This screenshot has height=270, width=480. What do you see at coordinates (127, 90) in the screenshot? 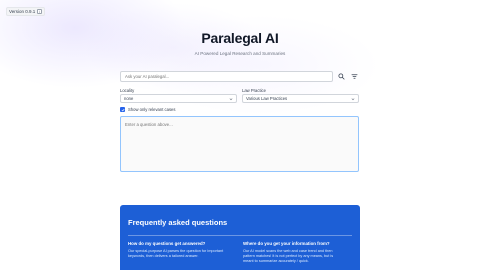
I see `locality-label: Locality` at bounding box center [127, 90].